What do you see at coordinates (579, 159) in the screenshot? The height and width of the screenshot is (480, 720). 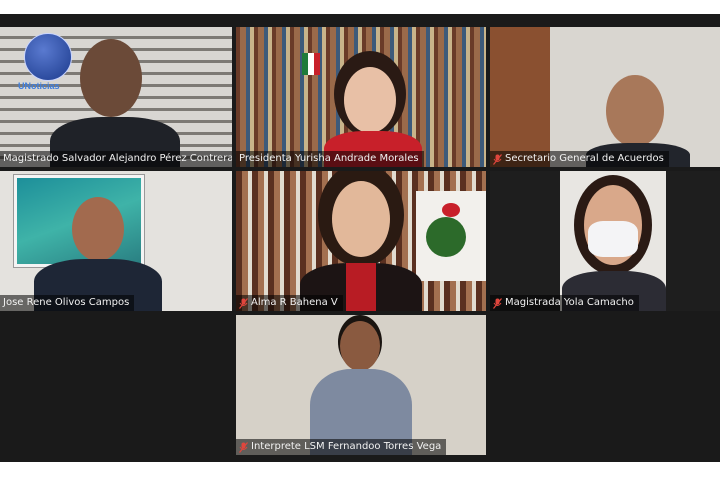 I see `participant-name-label: Secretario General de Acuerdos` at bounding box center [579, 159].